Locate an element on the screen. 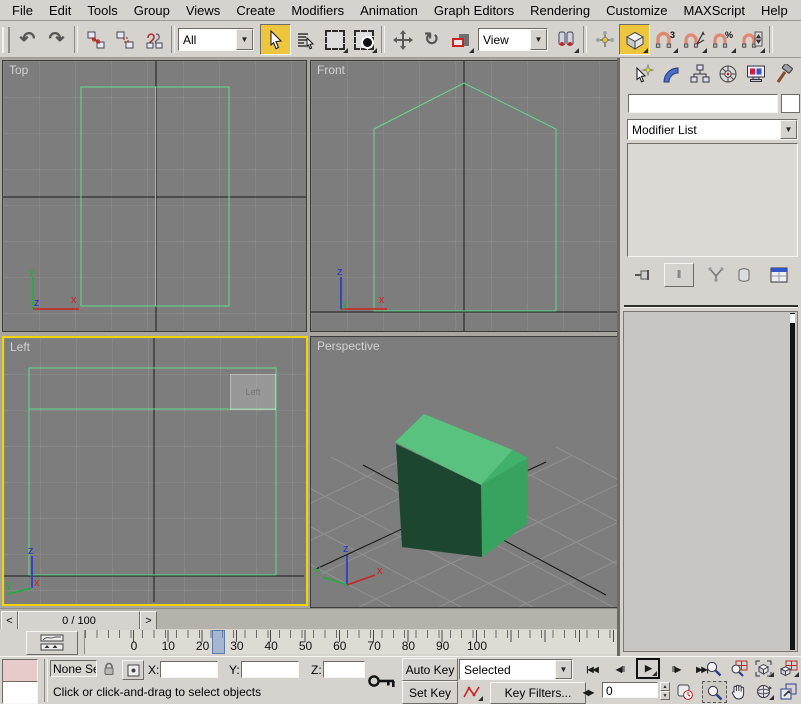 The width and height of the screenshot is (801, 704). select-object-button is located at coordinates (275, 39).